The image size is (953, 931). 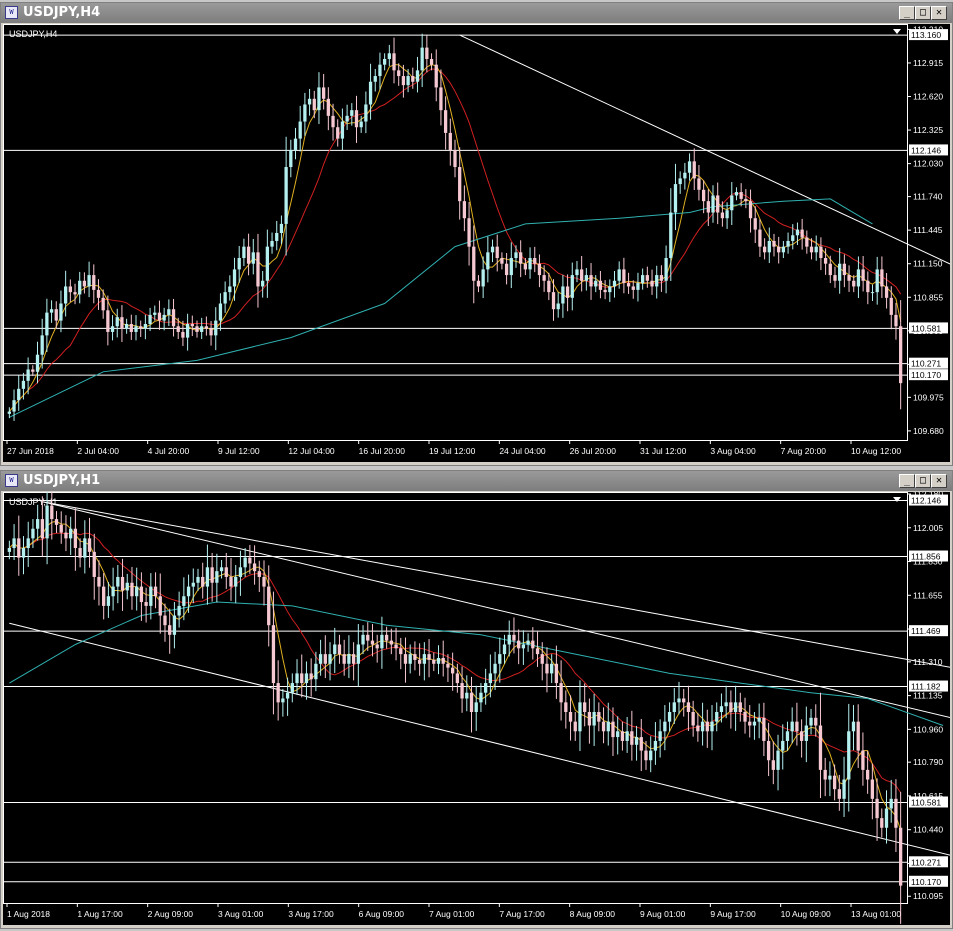 I want to click on level-price-label: 111.182, so click(x=926, y=687).